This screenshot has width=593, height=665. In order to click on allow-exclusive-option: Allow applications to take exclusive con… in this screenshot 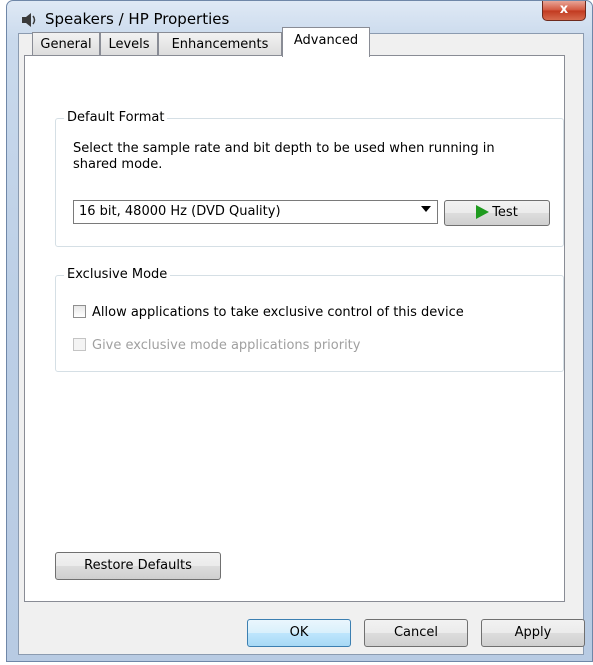, I will do `click(268, 313)`.